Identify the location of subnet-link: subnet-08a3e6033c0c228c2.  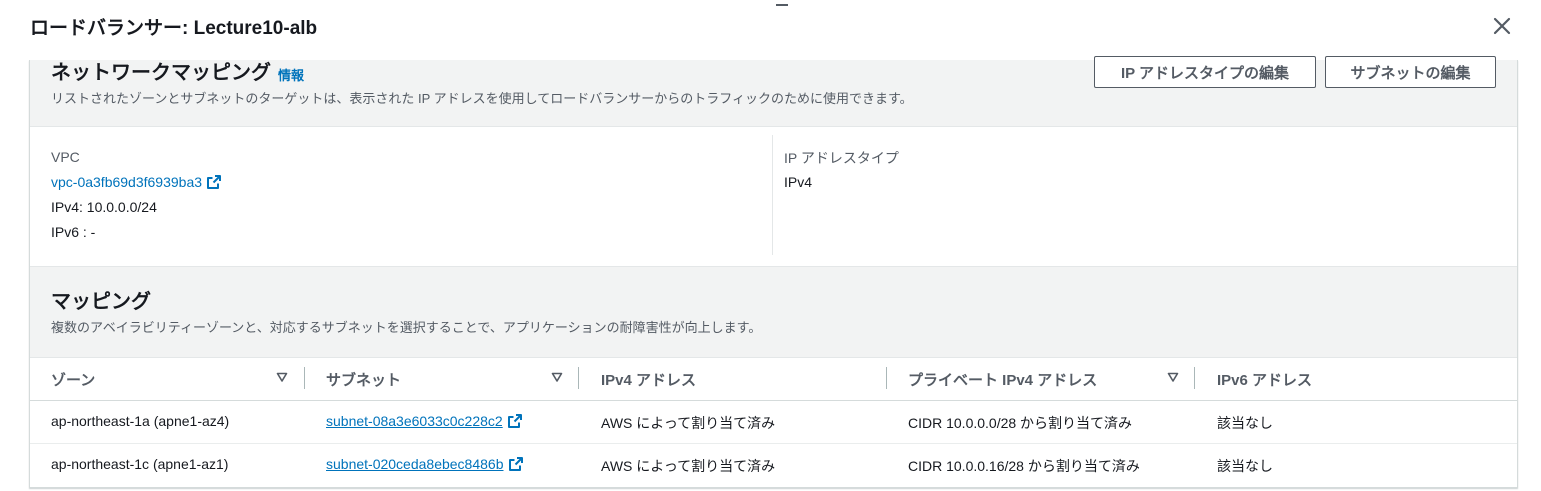
(414, 421).